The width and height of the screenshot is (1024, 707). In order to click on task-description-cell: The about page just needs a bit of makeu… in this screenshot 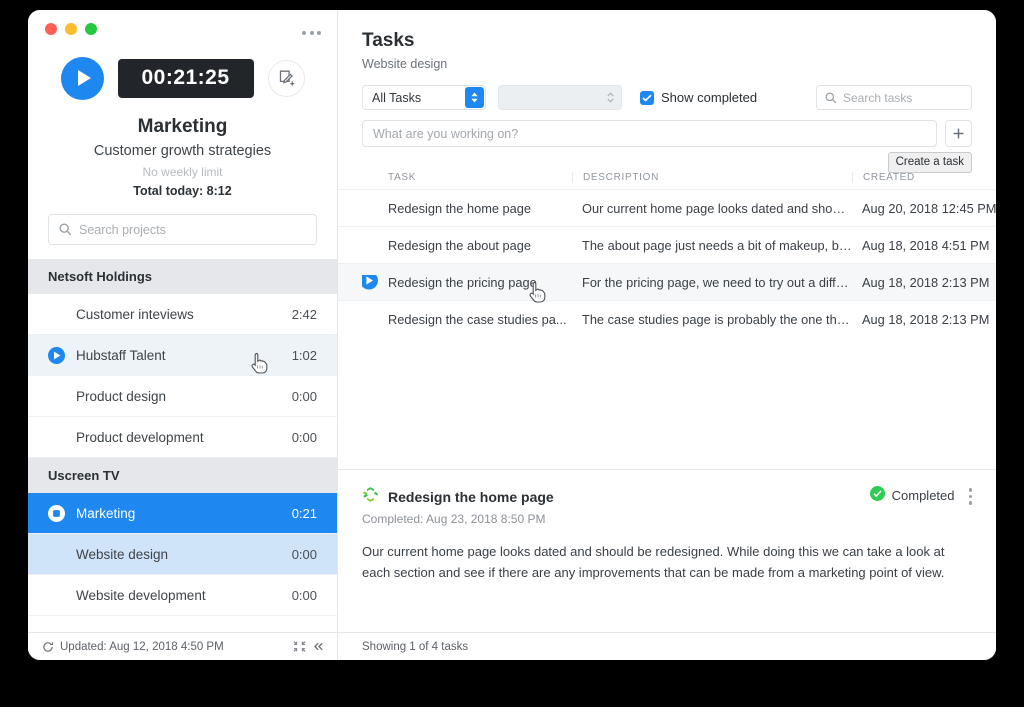, I will do `click(717, 245)`.